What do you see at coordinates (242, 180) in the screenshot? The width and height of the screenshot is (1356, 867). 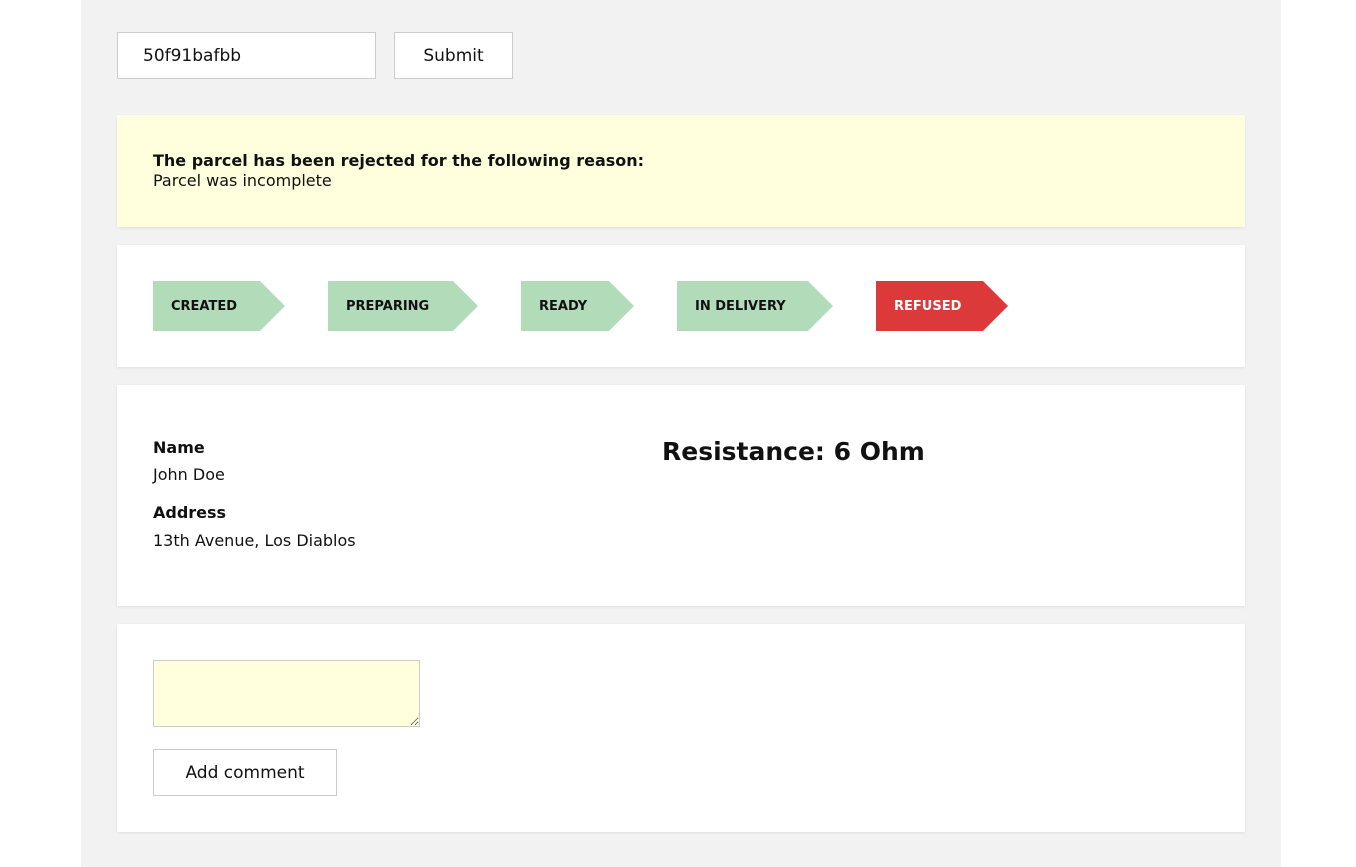 I see `alert-reason: Parcel was incomplete` at bounding box center [242, 180].